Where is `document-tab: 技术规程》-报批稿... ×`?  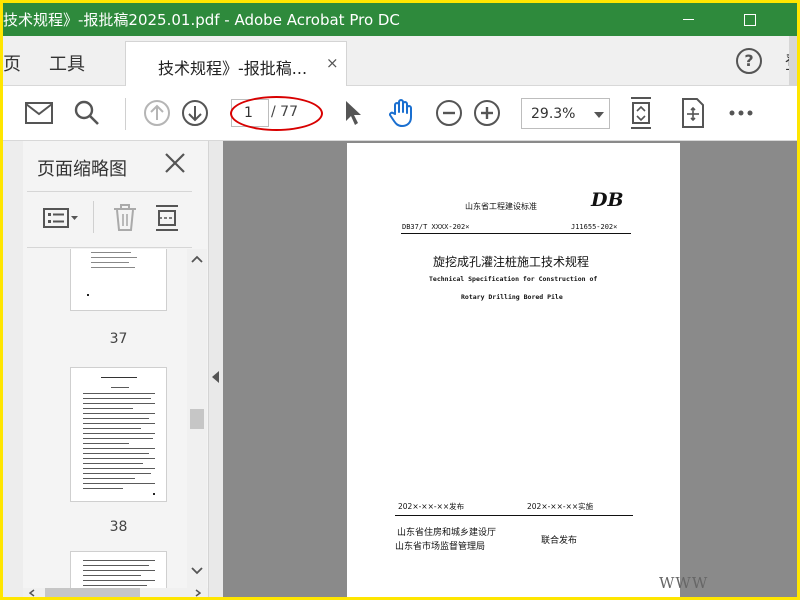 document-tab: 技术规程》-报批稿... × is located at coordinates (236, 63).